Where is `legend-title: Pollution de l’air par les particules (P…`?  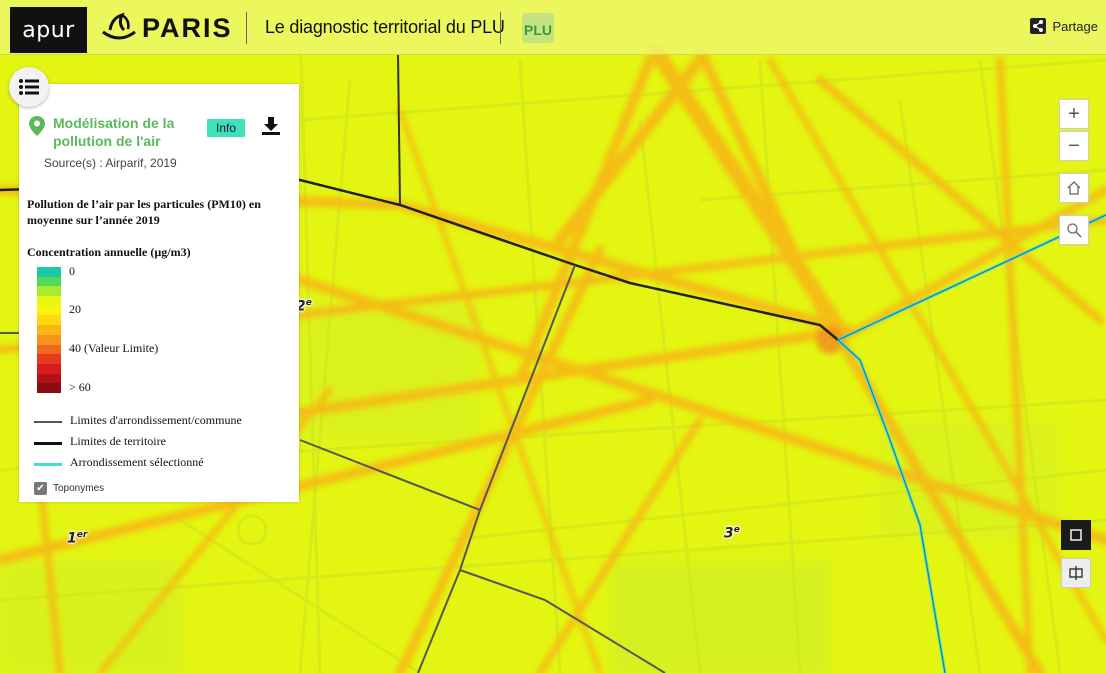
legend-title: Pollution de l’air par les particules (P… is located at coordinates (144, 212).